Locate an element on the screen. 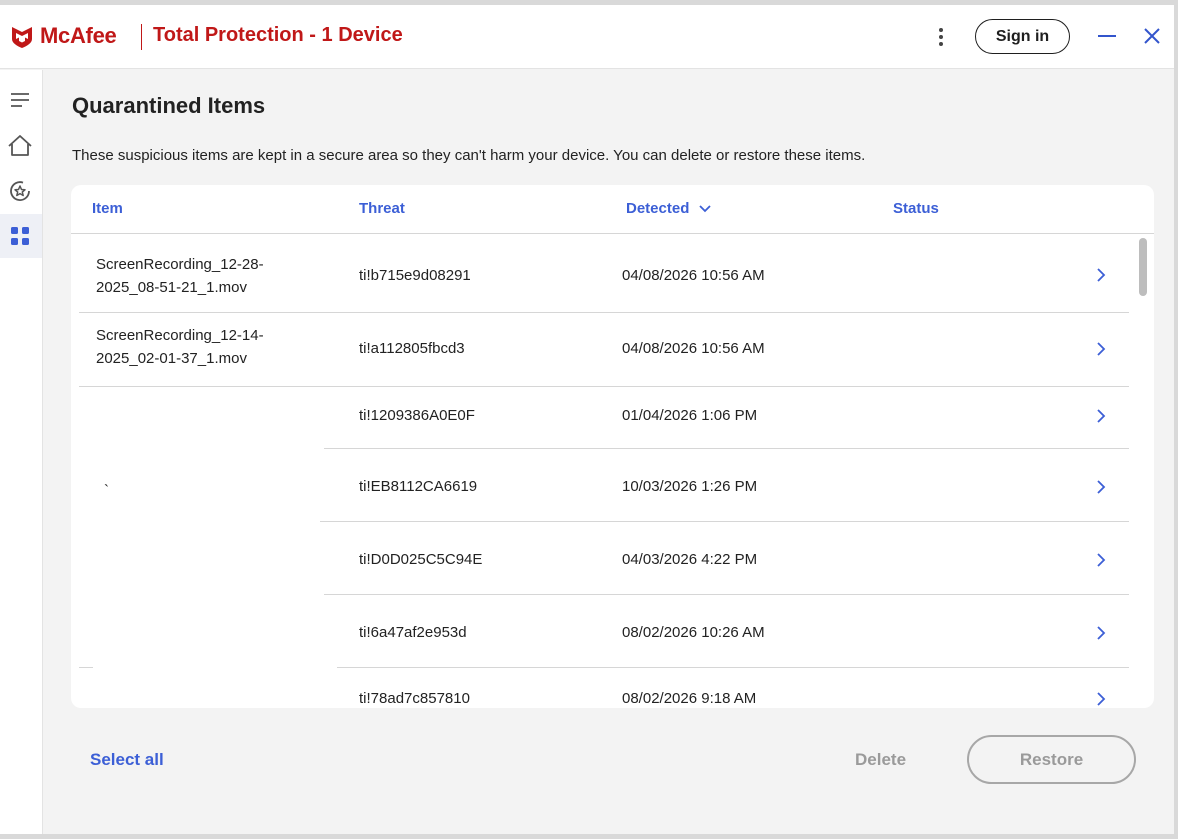  column-header-threat: Threat is located at coordinates (382, 208).